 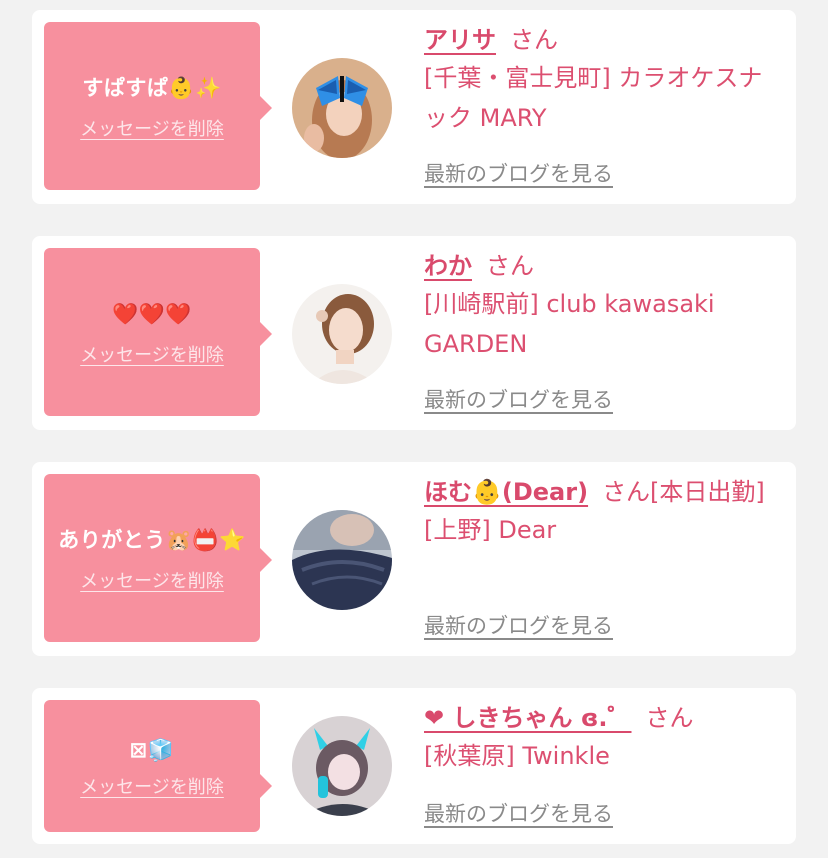 What do you see at coordinates (152, 314) in the screenshot?
I see `message-text: ❤️❤️❤️` at bounding box center [152, 314].